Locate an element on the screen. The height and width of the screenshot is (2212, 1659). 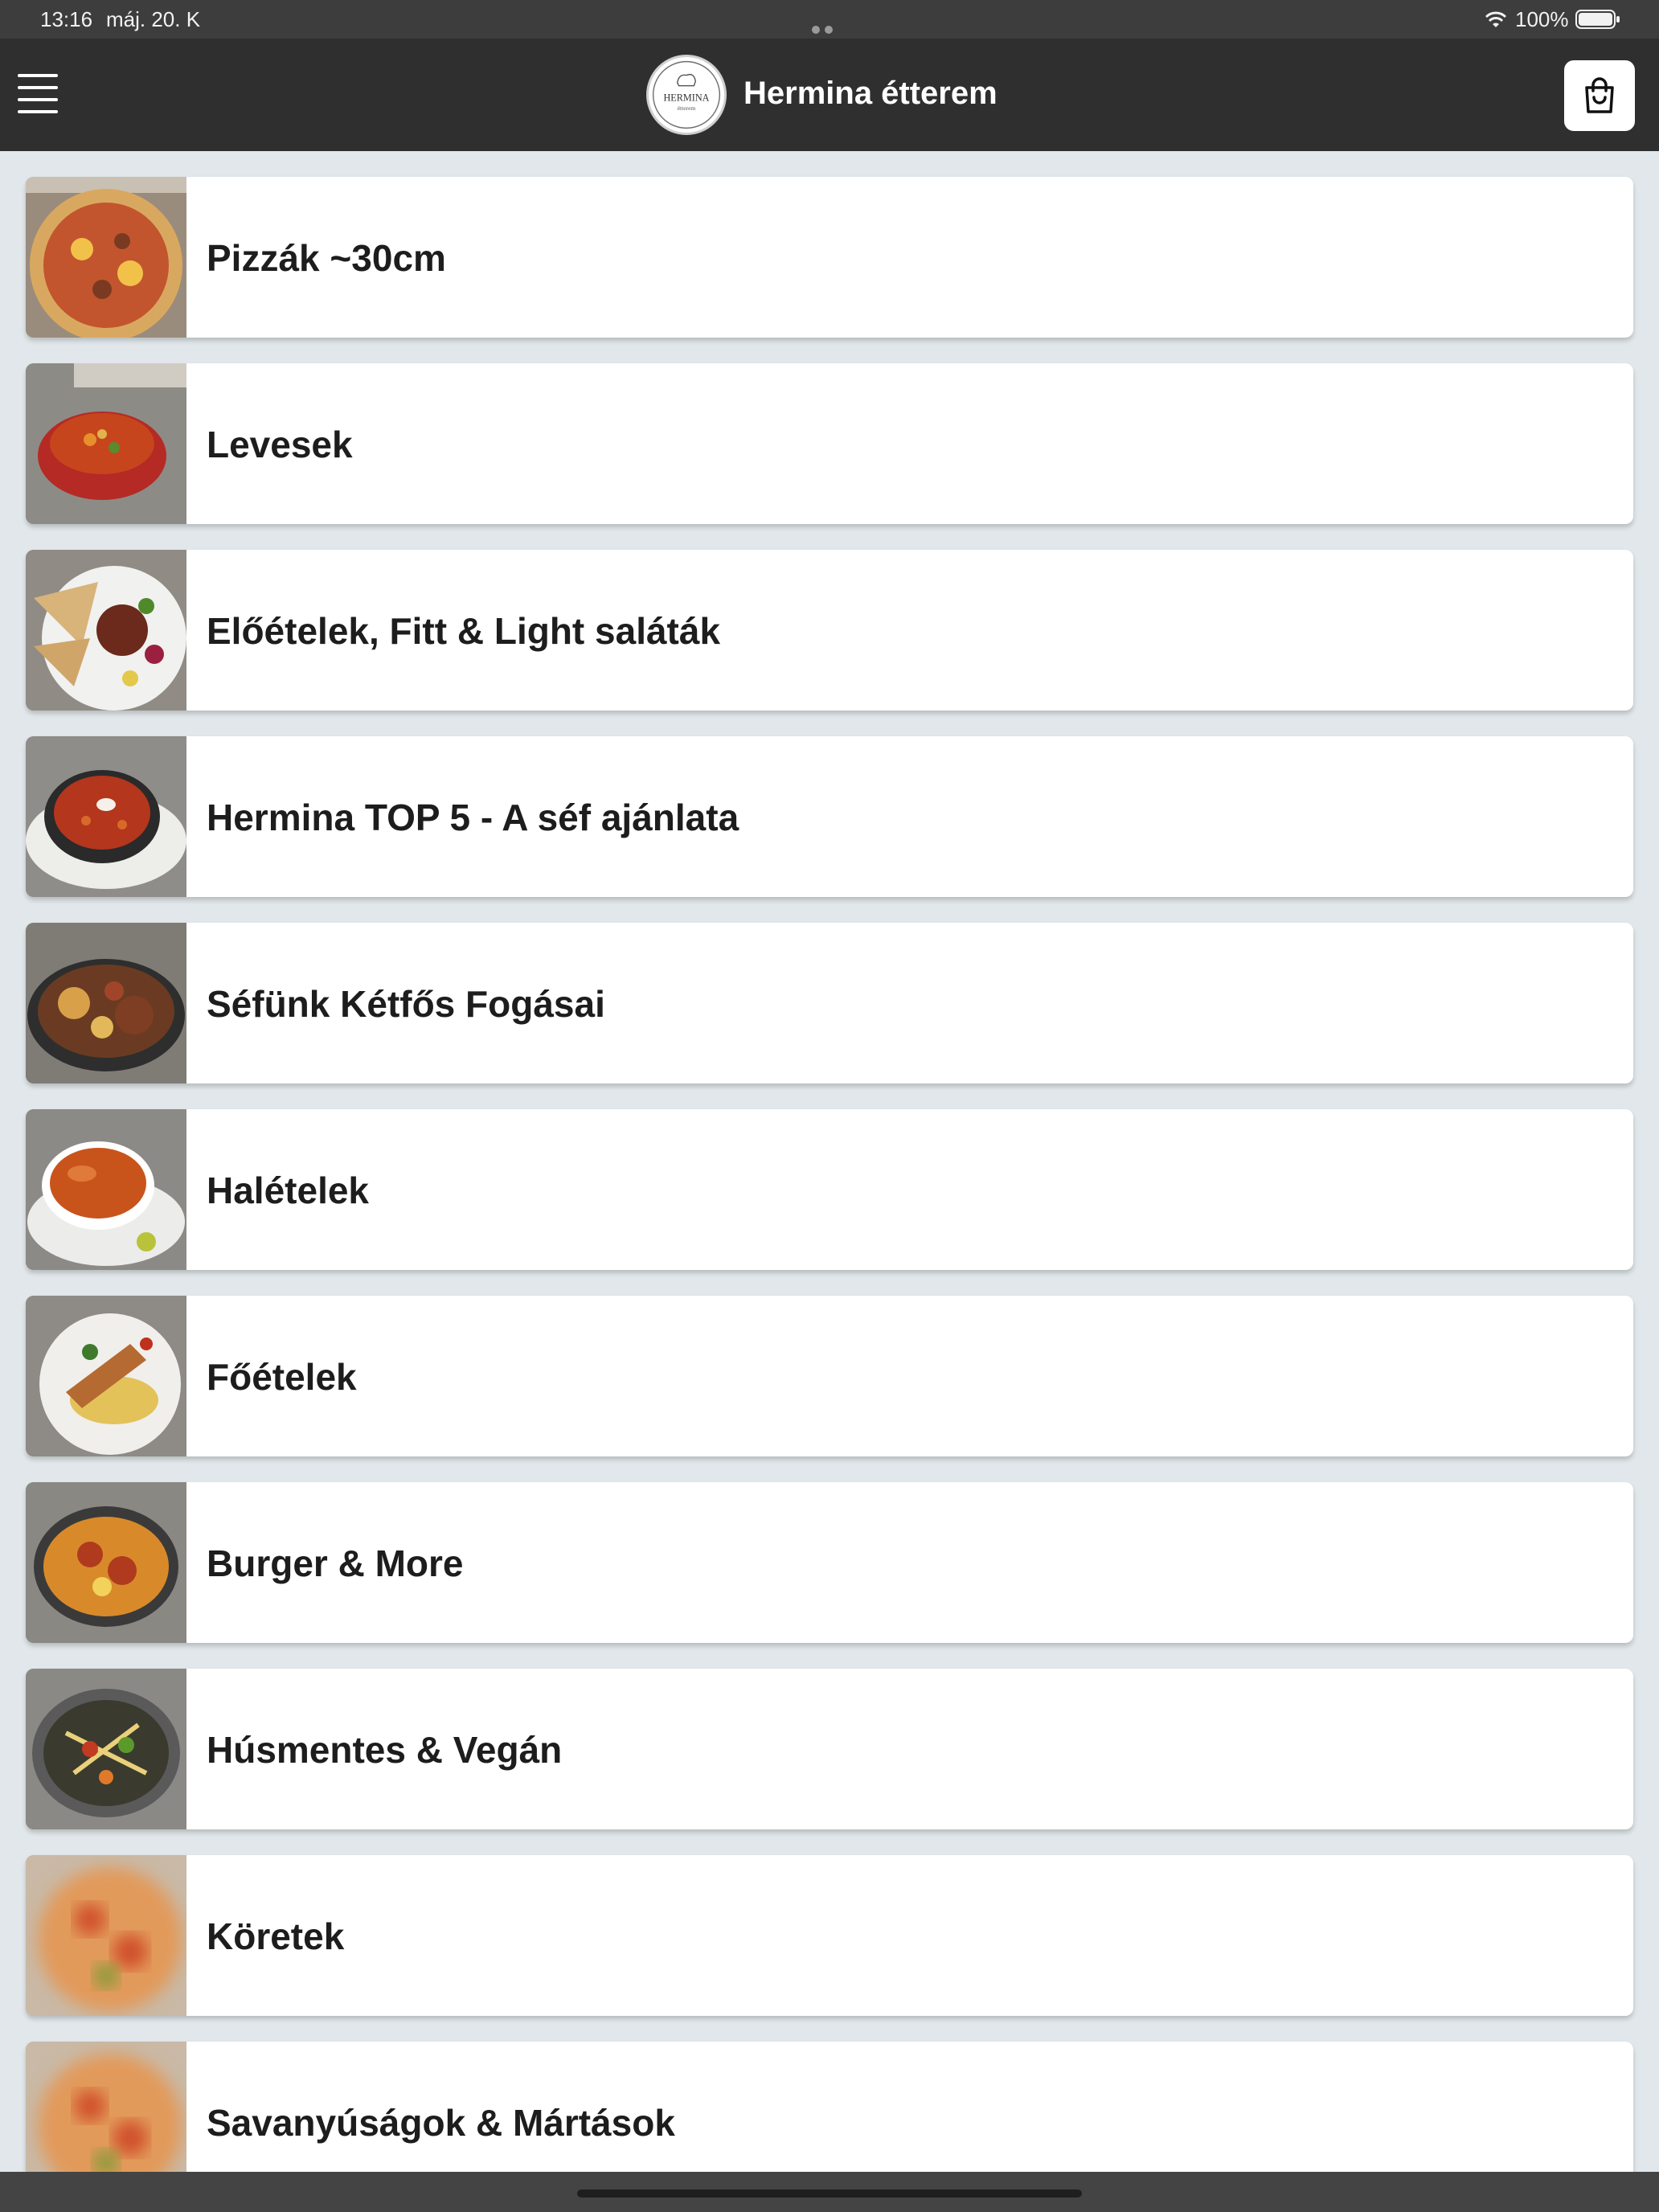
category-label: Séfünk Kétfős Fogásai is located at coordinates (406, 1004).